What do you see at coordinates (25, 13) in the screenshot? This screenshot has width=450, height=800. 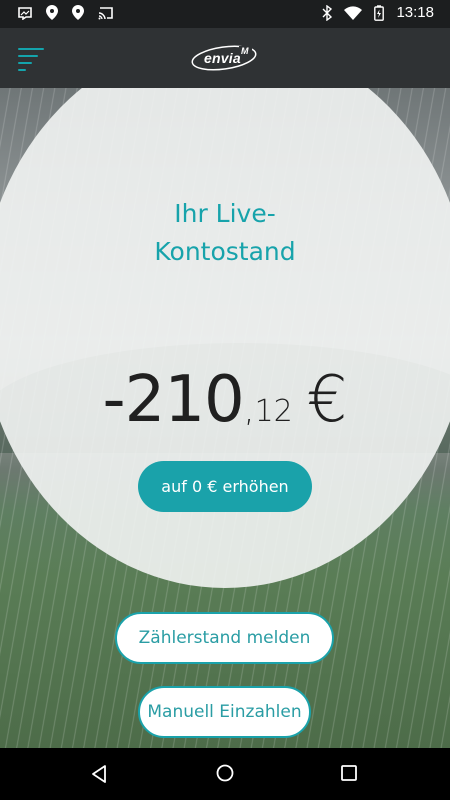 I see `screenshot-icon` at bounding box center [25, 13].